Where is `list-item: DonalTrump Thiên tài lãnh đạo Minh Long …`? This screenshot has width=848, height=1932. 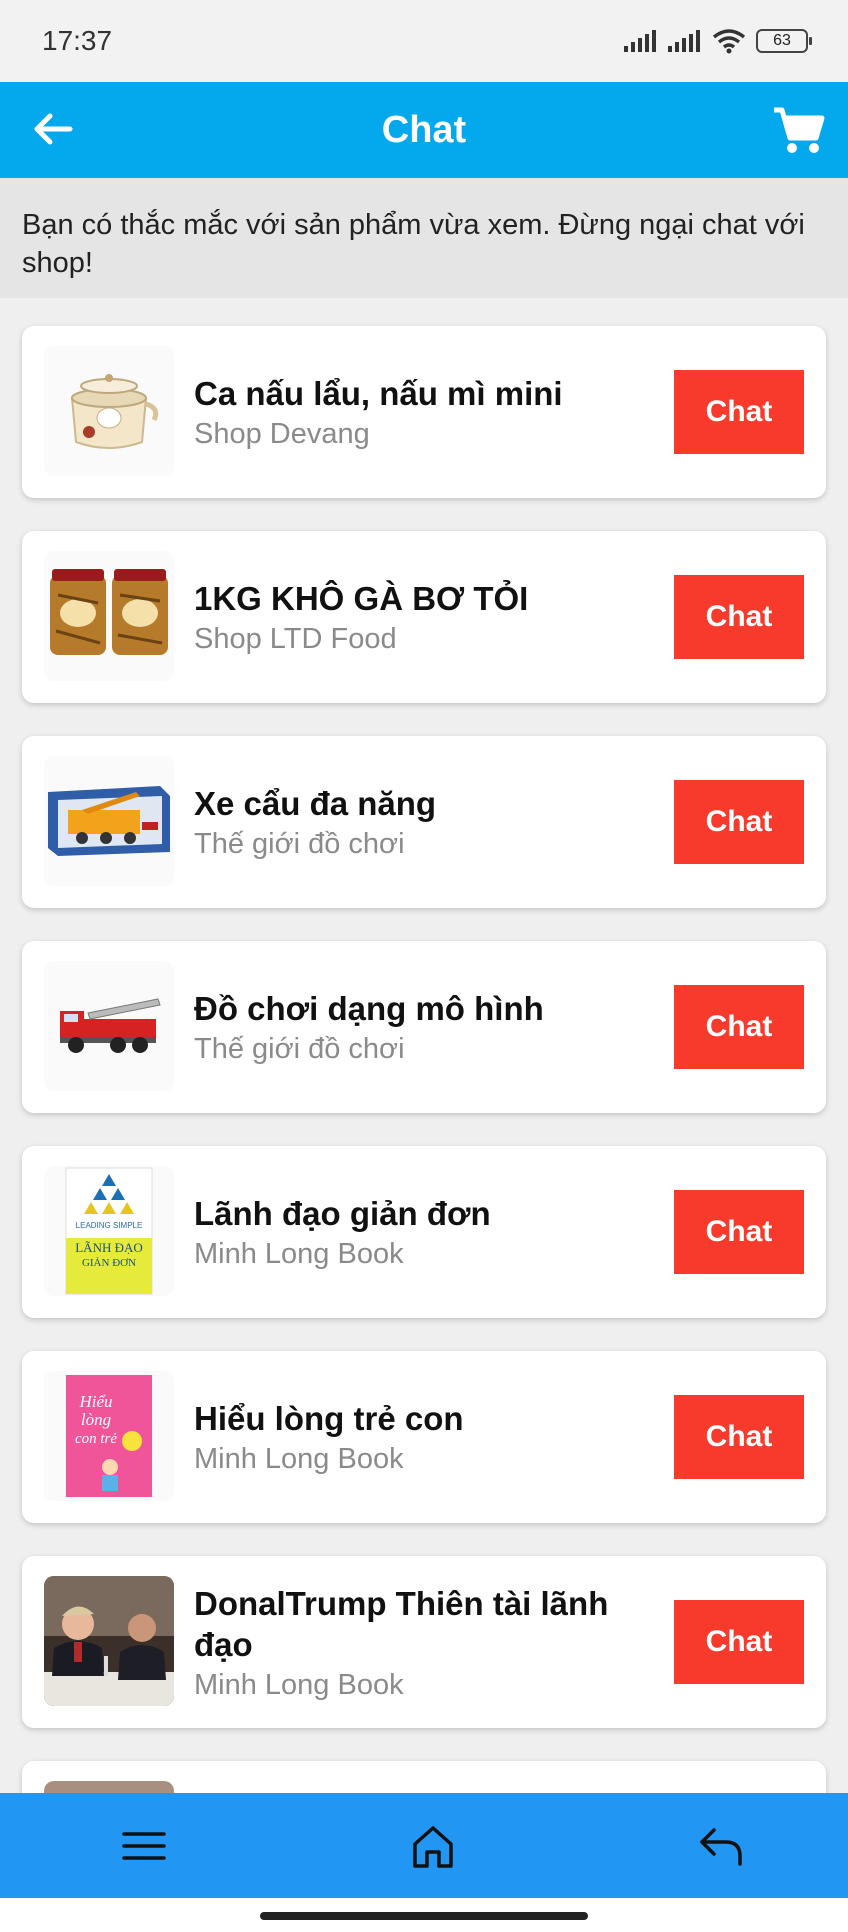 list-item: DonalTrump Thiên tài lãnh đạo Minh Long … is located at coordinates (424, 1642).